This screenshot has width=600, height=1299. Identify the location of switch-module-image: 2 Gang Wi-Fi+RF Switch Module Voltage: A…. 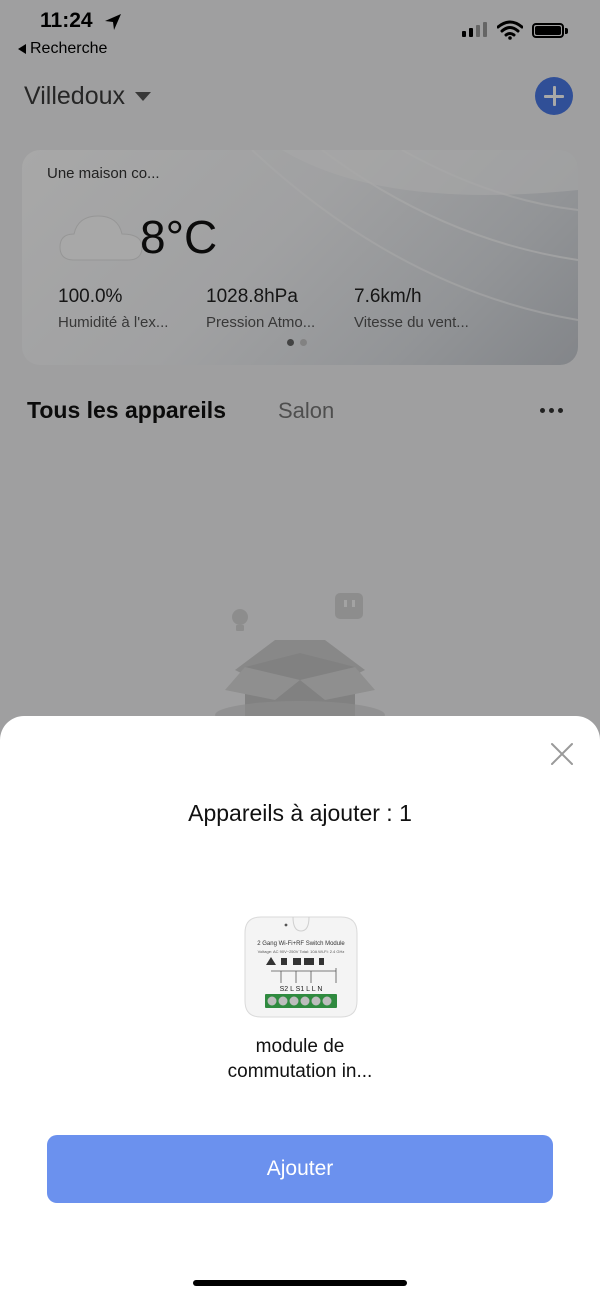
(301, 967).